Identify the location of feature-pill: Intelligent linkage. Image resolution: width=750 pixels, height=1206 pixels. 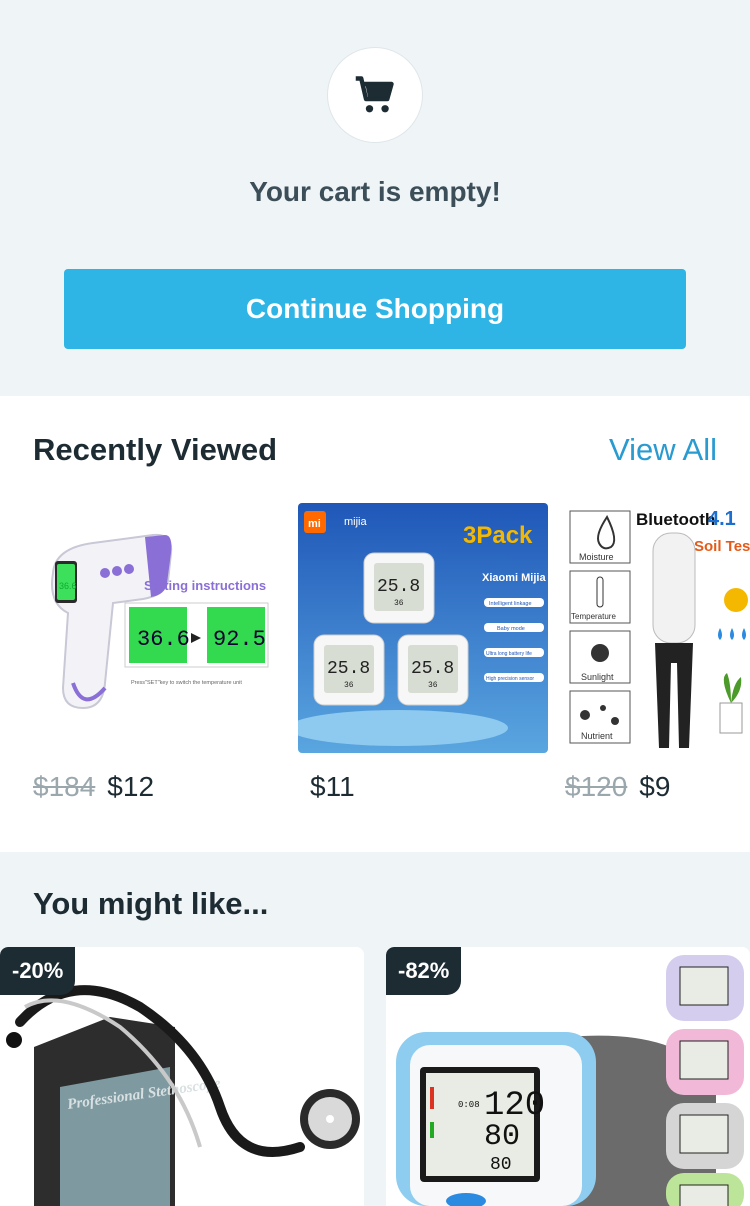
(510, 604).